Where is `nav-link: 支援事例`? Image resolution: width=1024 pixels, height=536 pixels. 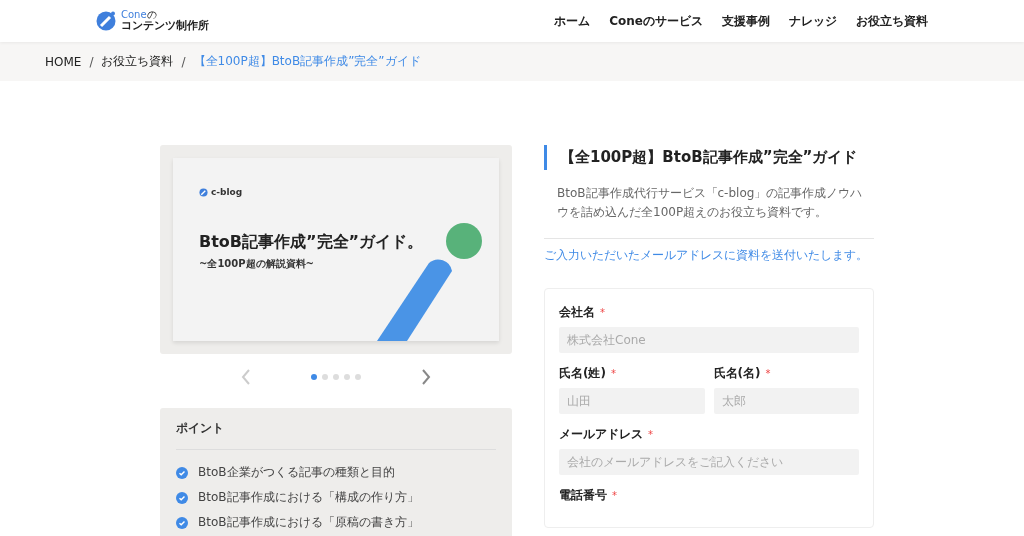
nav-link: 支援事例 is located at coordinates (746, 21).